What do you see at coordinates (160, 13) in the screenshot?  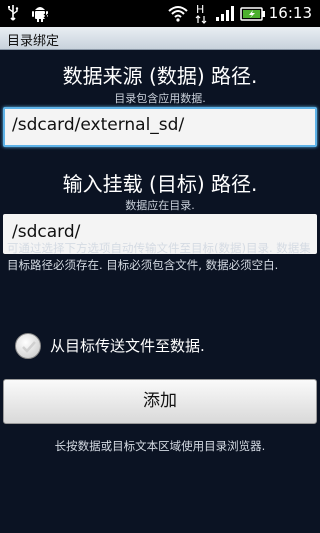 I see `status-bar: H 16:13` at bounding box center [160, 13].